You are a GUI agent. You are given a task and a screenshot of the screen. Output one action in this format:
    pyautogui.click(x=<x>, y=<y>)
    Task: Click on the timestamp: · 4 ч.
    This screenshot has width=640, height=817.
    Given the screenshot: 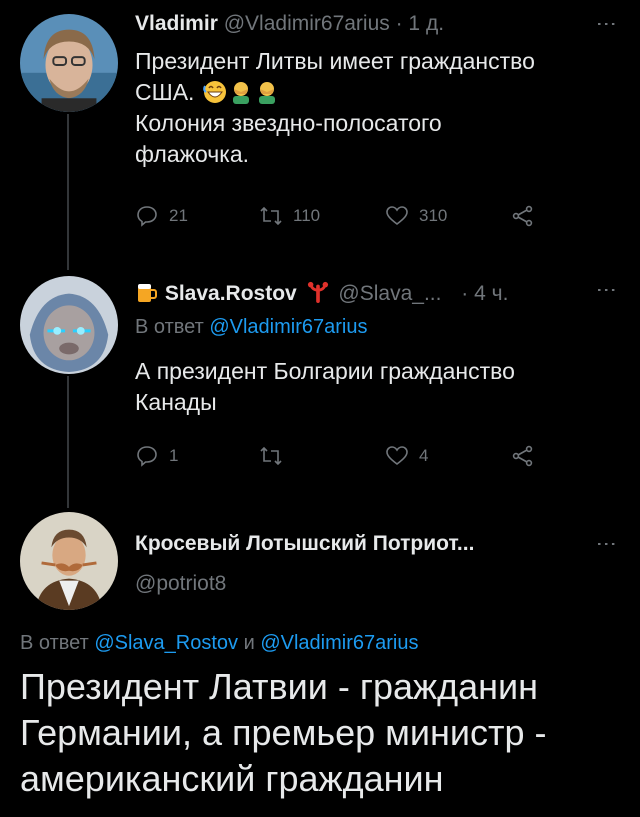 What is the action you would take?
    pyautogui.click(x=484, y=293)
    